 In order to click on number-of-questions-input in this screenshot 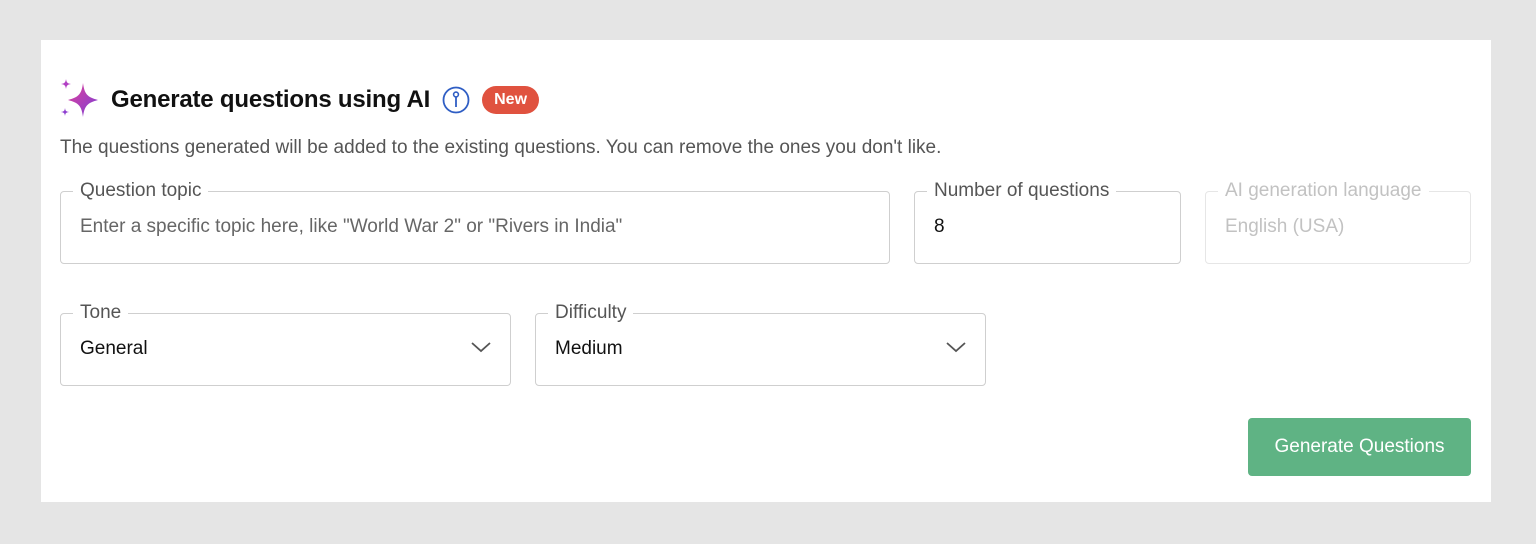, I will do `click(1047, 227)`.